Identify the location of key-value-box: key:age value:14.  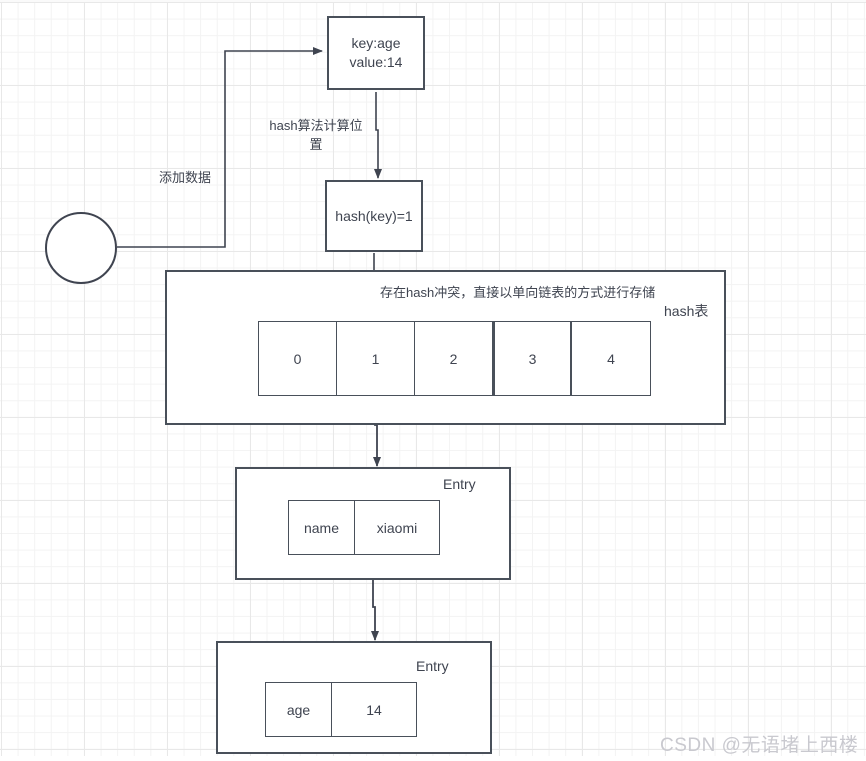
(376, 53).